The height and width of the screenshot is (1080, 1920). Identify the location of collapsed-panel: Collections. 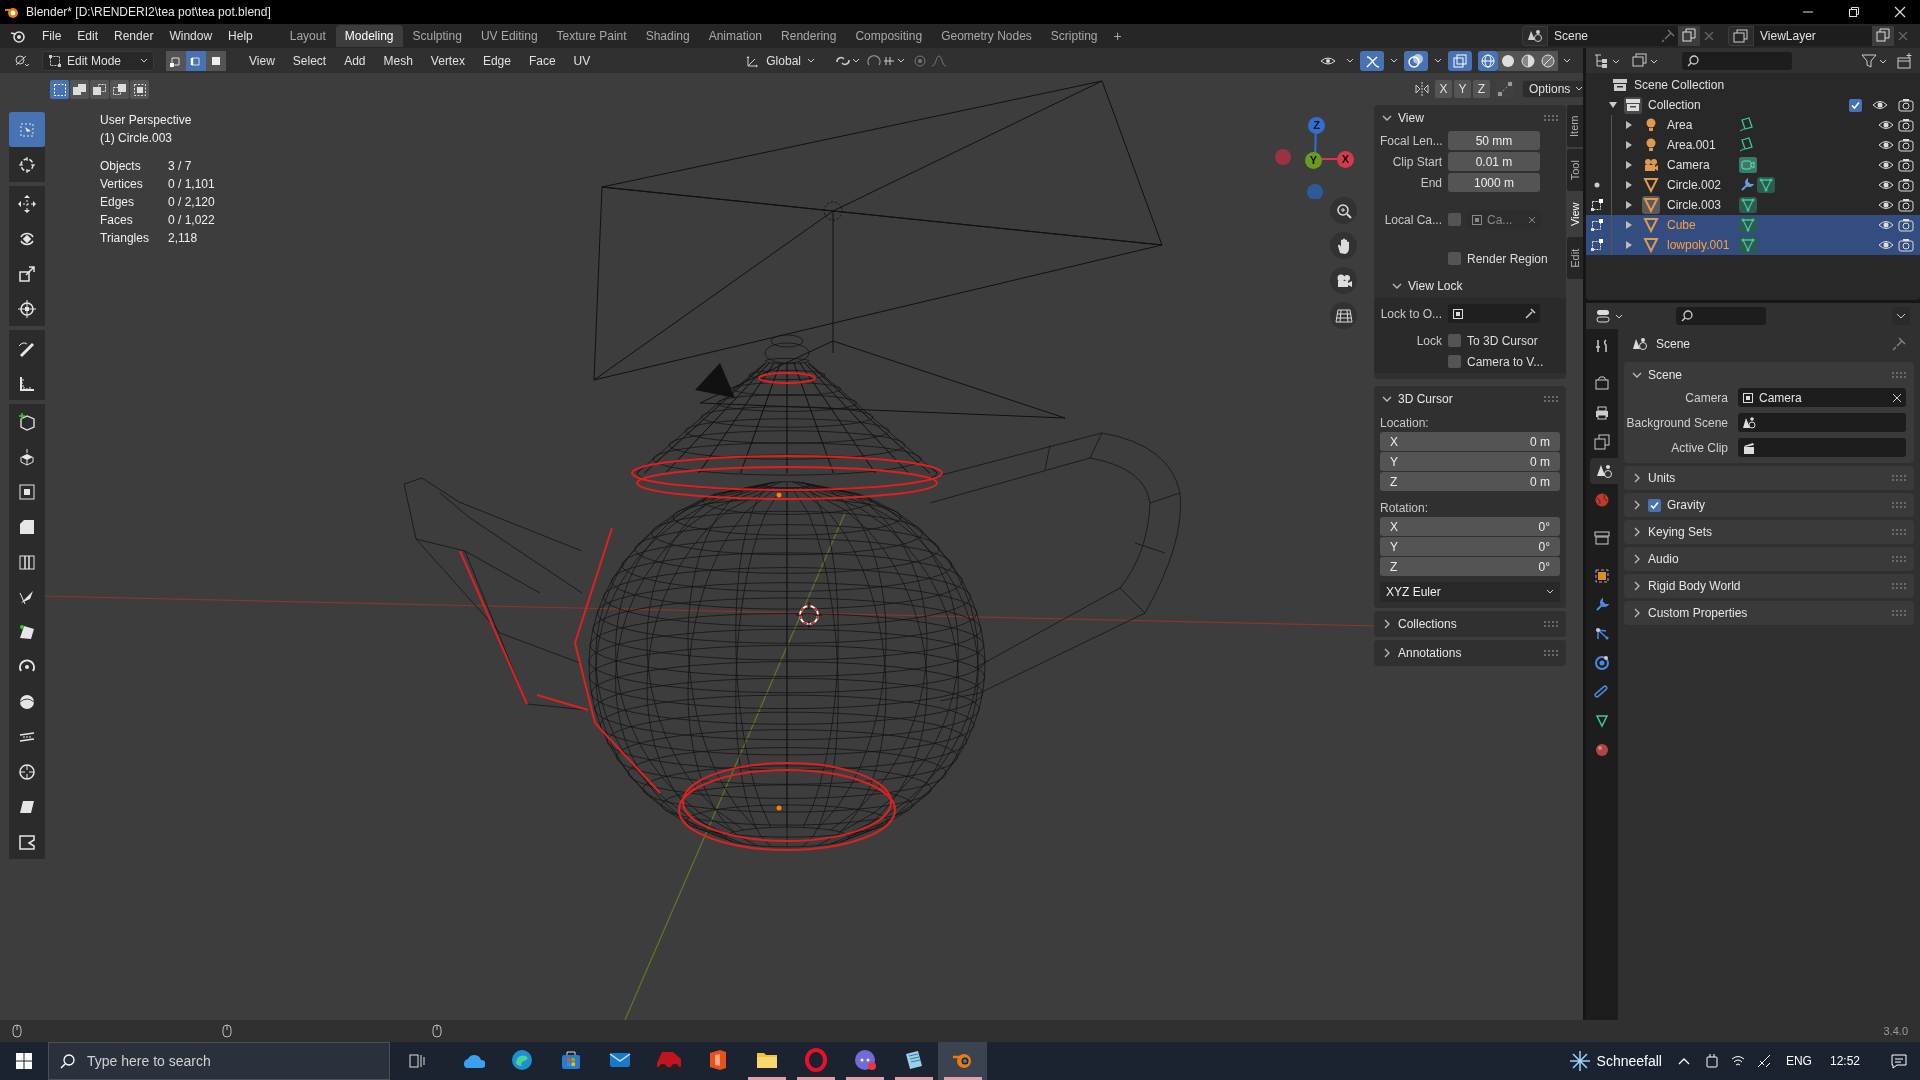
(1470, 624).